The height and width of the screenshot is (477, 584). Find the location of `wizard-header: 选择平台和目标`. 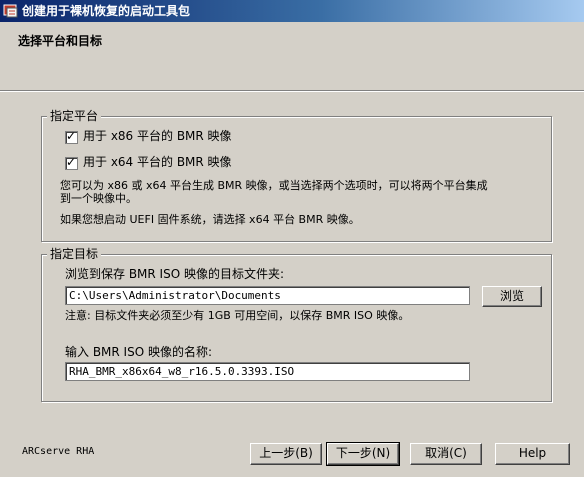

wizard-header: 选择平台和目标 is located at coordinates (292, 56).